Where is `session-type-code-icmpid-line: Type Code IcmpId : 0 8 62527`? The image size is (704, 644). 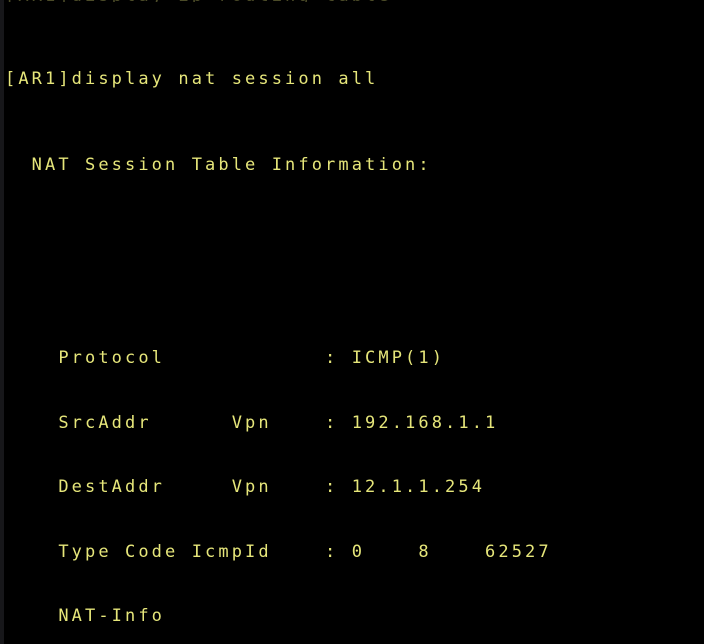 session-type-code-icmpid-line: Type Code IcmpId : 0 8 62527 is located at coordinates (278, 551).